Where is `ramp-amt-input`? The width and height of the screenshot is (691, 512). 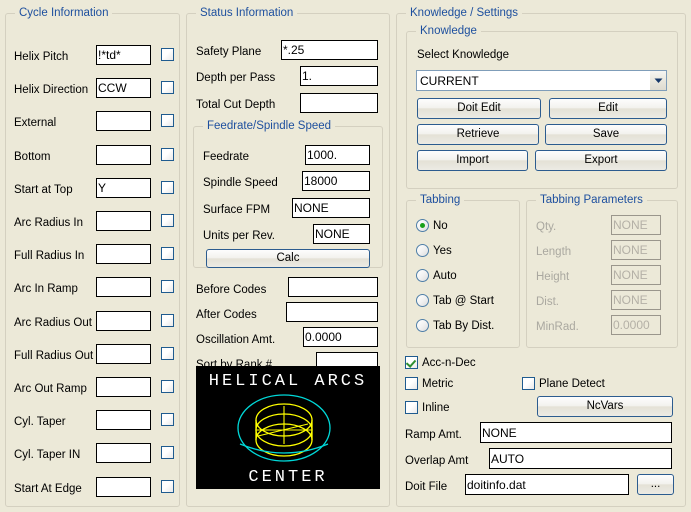 ramp-amt-input is located at coordinates (576, 432).